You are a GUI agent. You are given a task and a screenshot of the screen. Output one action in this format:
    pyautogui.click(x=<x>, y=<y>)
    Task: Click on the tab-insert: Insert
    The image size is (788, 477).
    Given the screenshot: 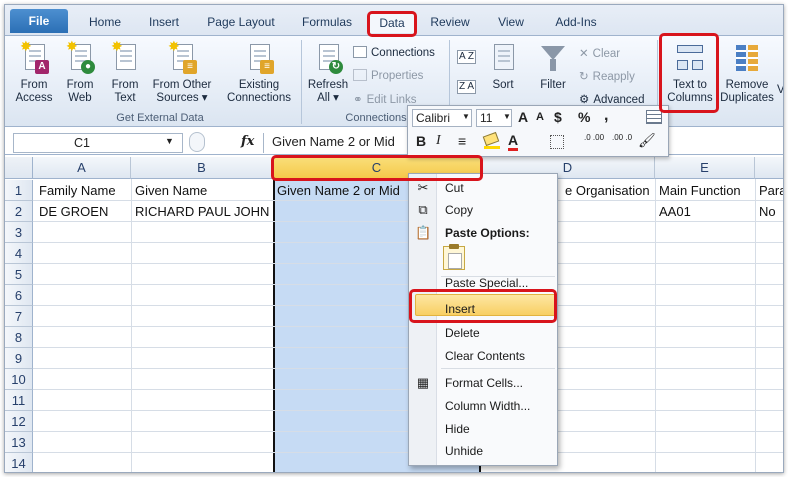 What is the action you would take?
    pyautogui.click(x=164, y=22)
    